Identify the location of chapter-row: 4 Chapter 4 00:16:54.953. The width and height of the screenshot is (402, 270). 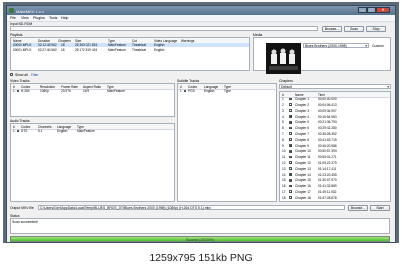
(335, 116).